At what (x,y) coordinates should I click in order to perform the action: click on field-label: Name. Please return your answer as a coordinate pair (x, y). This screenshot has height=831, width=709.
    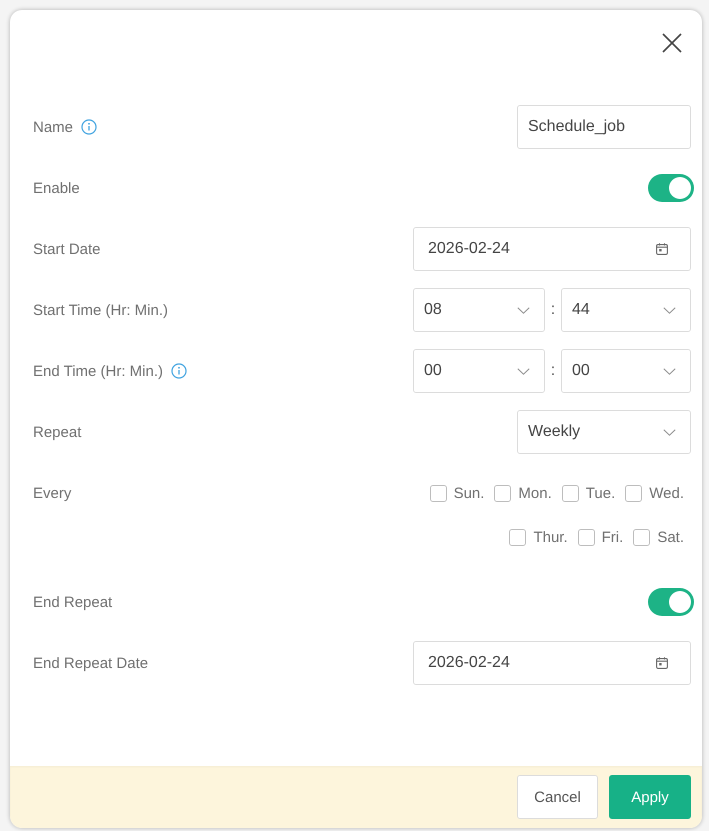
    Looking at the image, I should click on (53, 127).